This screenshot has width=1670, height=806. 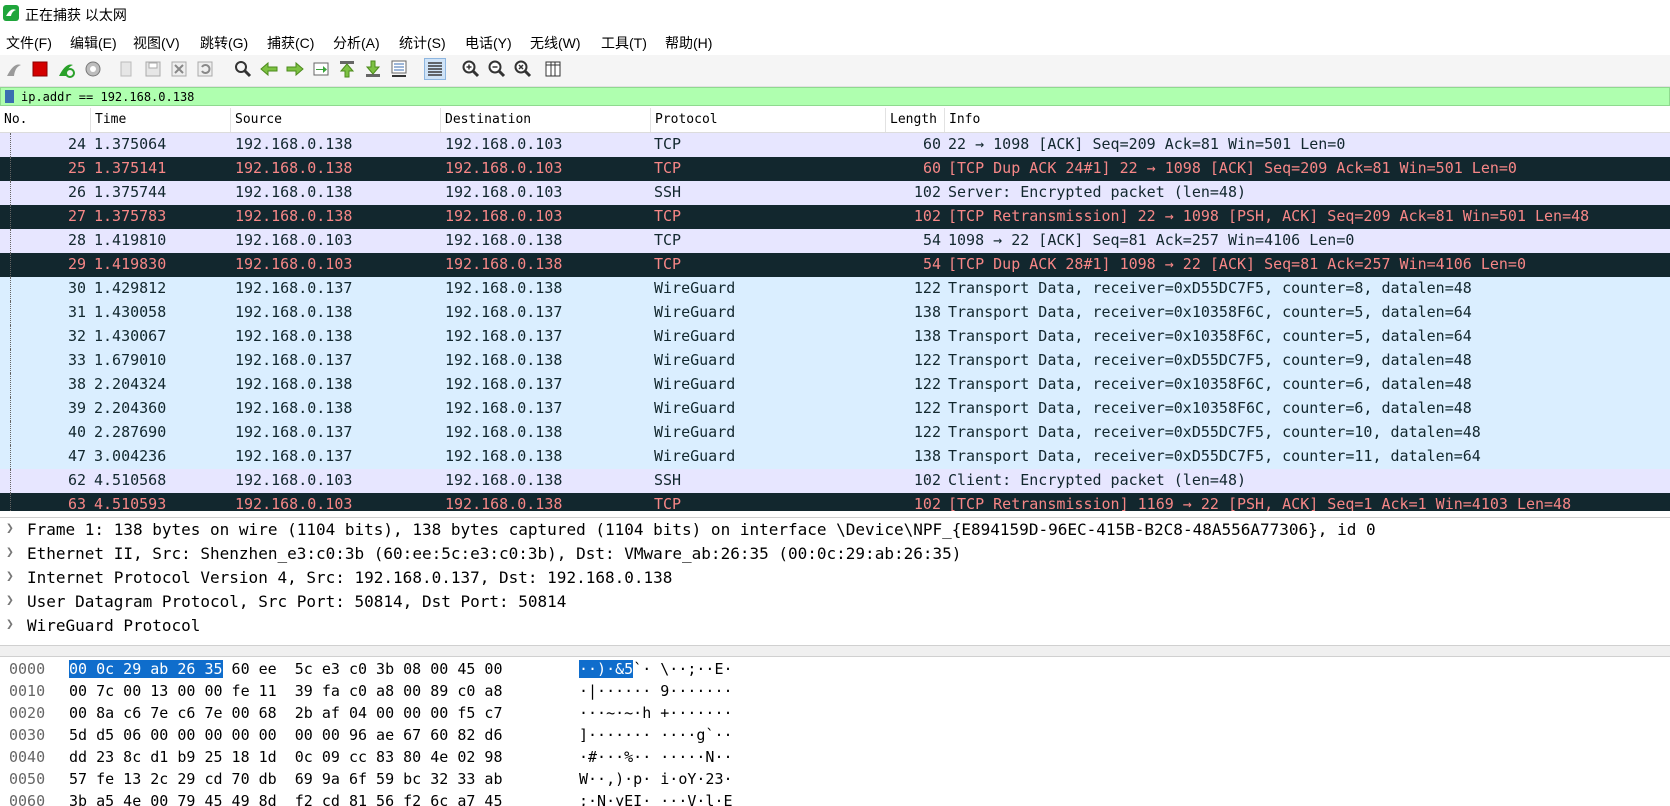 I want to click on menu-edit: 编辑(E), so click(x=93, y=43).